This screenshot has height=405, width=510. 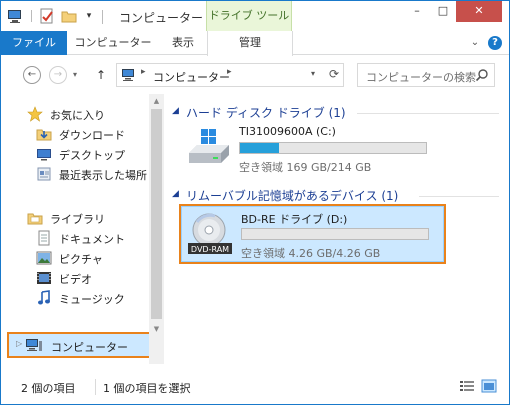 What do you see at coordinates (44, 174) in the screenshot?
I see `recent-places-icon` at bounding box center [44, 174].